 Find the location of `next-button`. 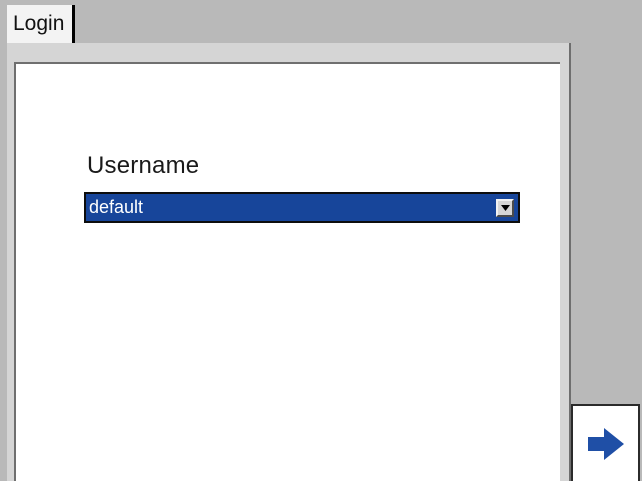

next-button is located at coordinates (605, 442).